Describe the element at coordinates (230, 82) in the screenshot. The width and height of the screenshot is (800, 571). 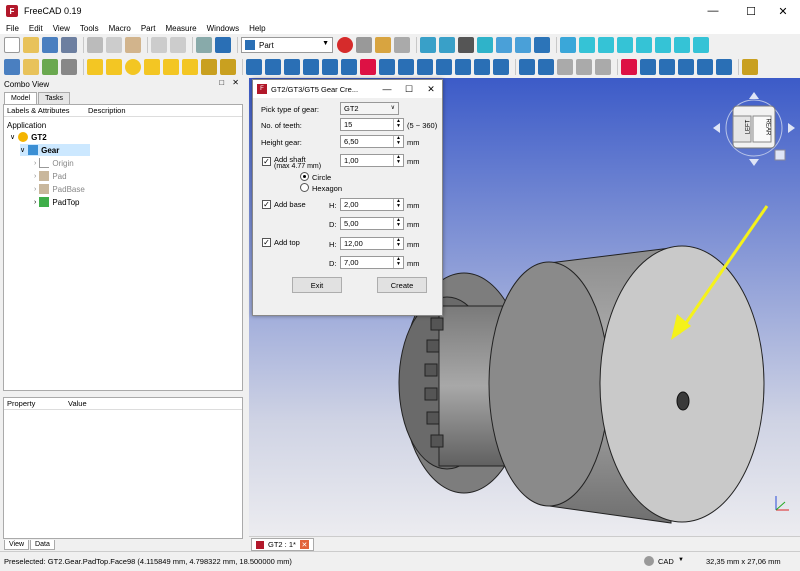
I see `dock-controls: □ ✕` at that location.